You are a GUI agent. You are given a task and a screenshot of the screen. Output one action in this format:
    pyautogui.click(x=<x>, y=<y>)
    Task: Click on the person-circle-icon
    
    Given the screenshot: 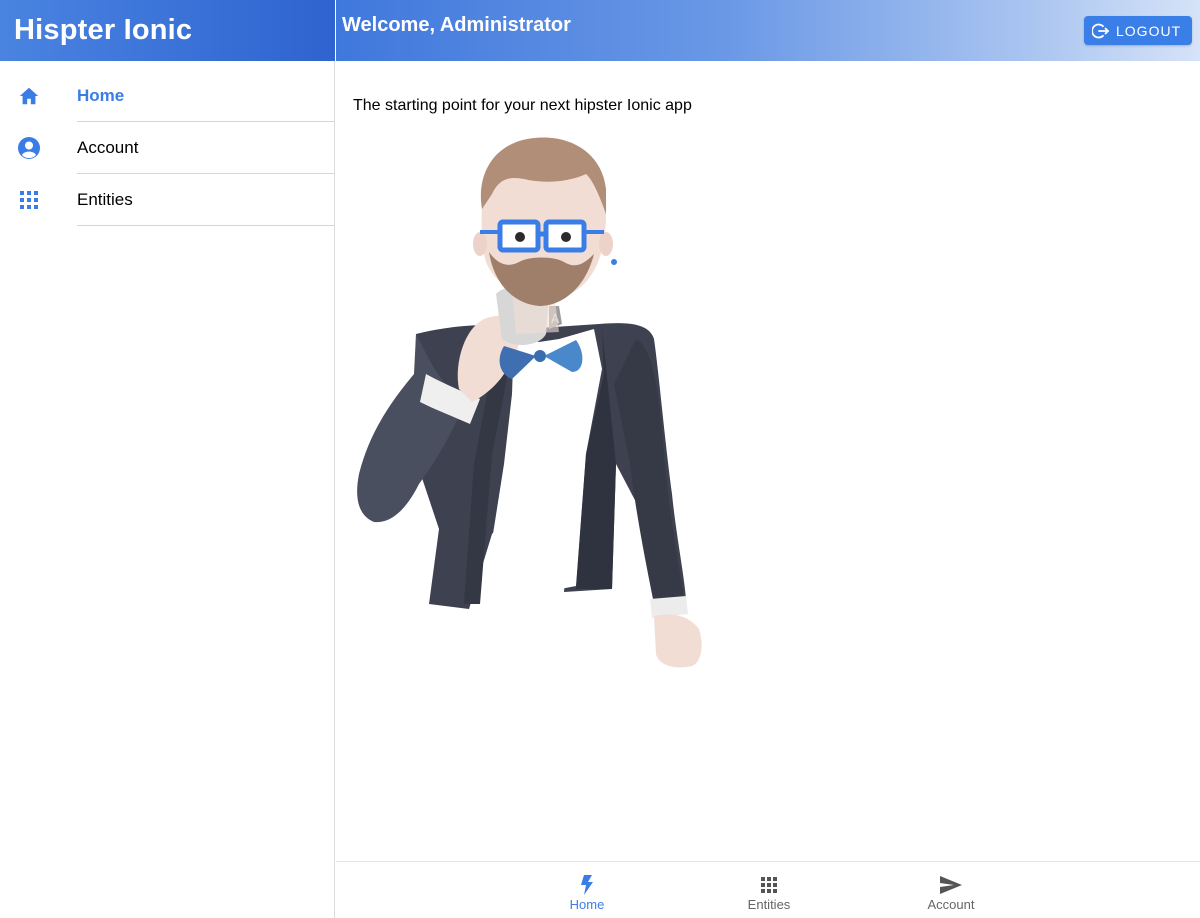 What is the action you would take?
    pyautogui.click(x=29, y=148)
    